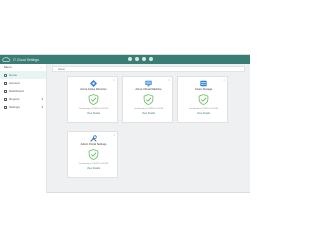  Describe the element at coordinates (203, 83) in the screenshot. I see `storage-icon` at that location.